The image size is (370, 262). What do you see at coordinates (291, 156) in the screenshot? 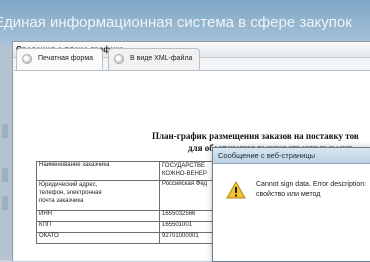
I see `dialog-title: Сообщение с веб-страницы` at bounding box center [291, 156].